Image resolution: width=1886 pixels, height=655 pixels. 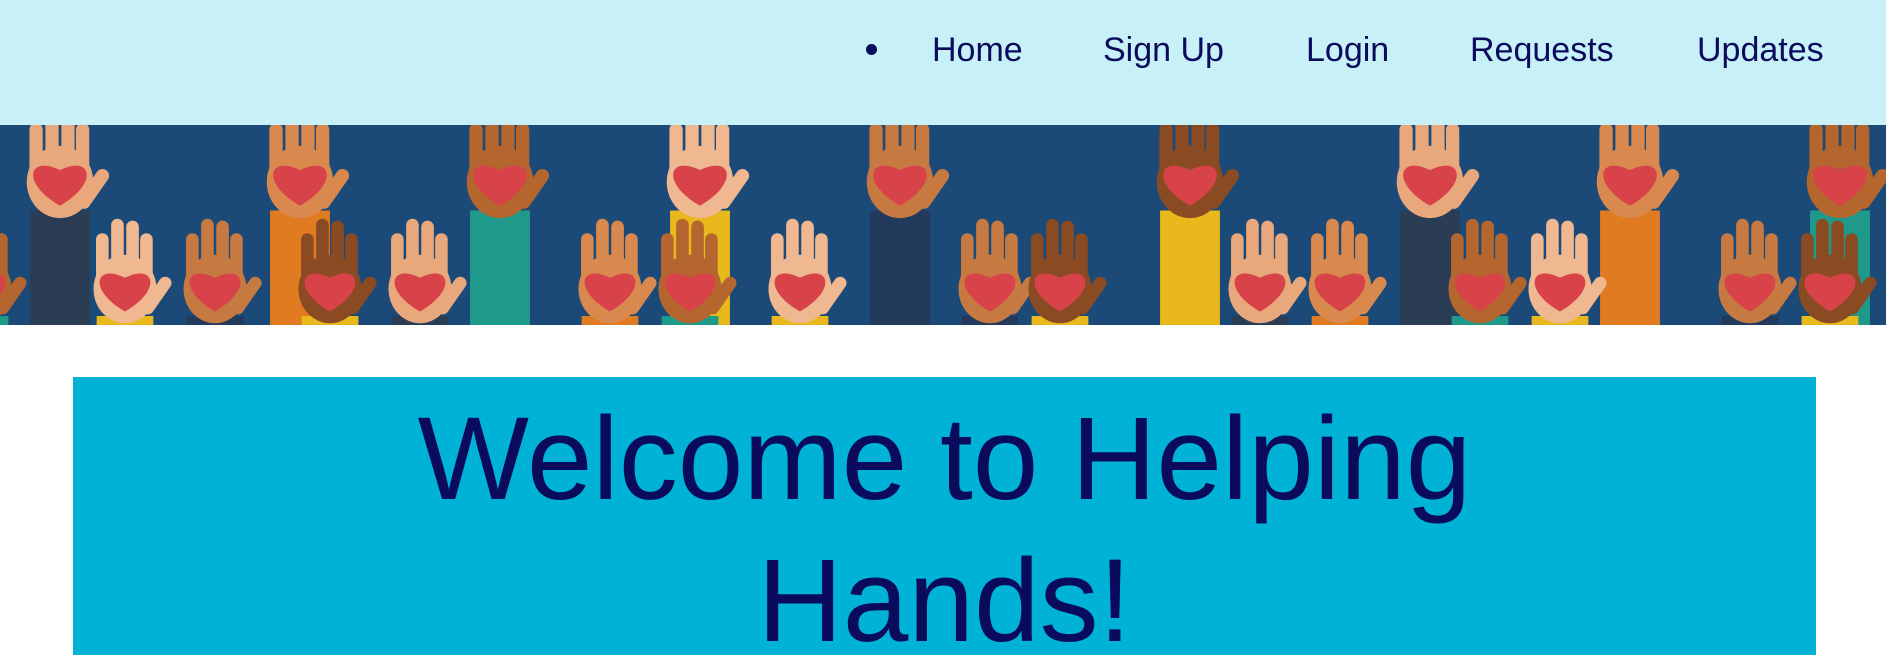 What do you see at coordinates (871, 49) in the screenshot?
I see `bullet-icon` at bounding box center [871, 49].